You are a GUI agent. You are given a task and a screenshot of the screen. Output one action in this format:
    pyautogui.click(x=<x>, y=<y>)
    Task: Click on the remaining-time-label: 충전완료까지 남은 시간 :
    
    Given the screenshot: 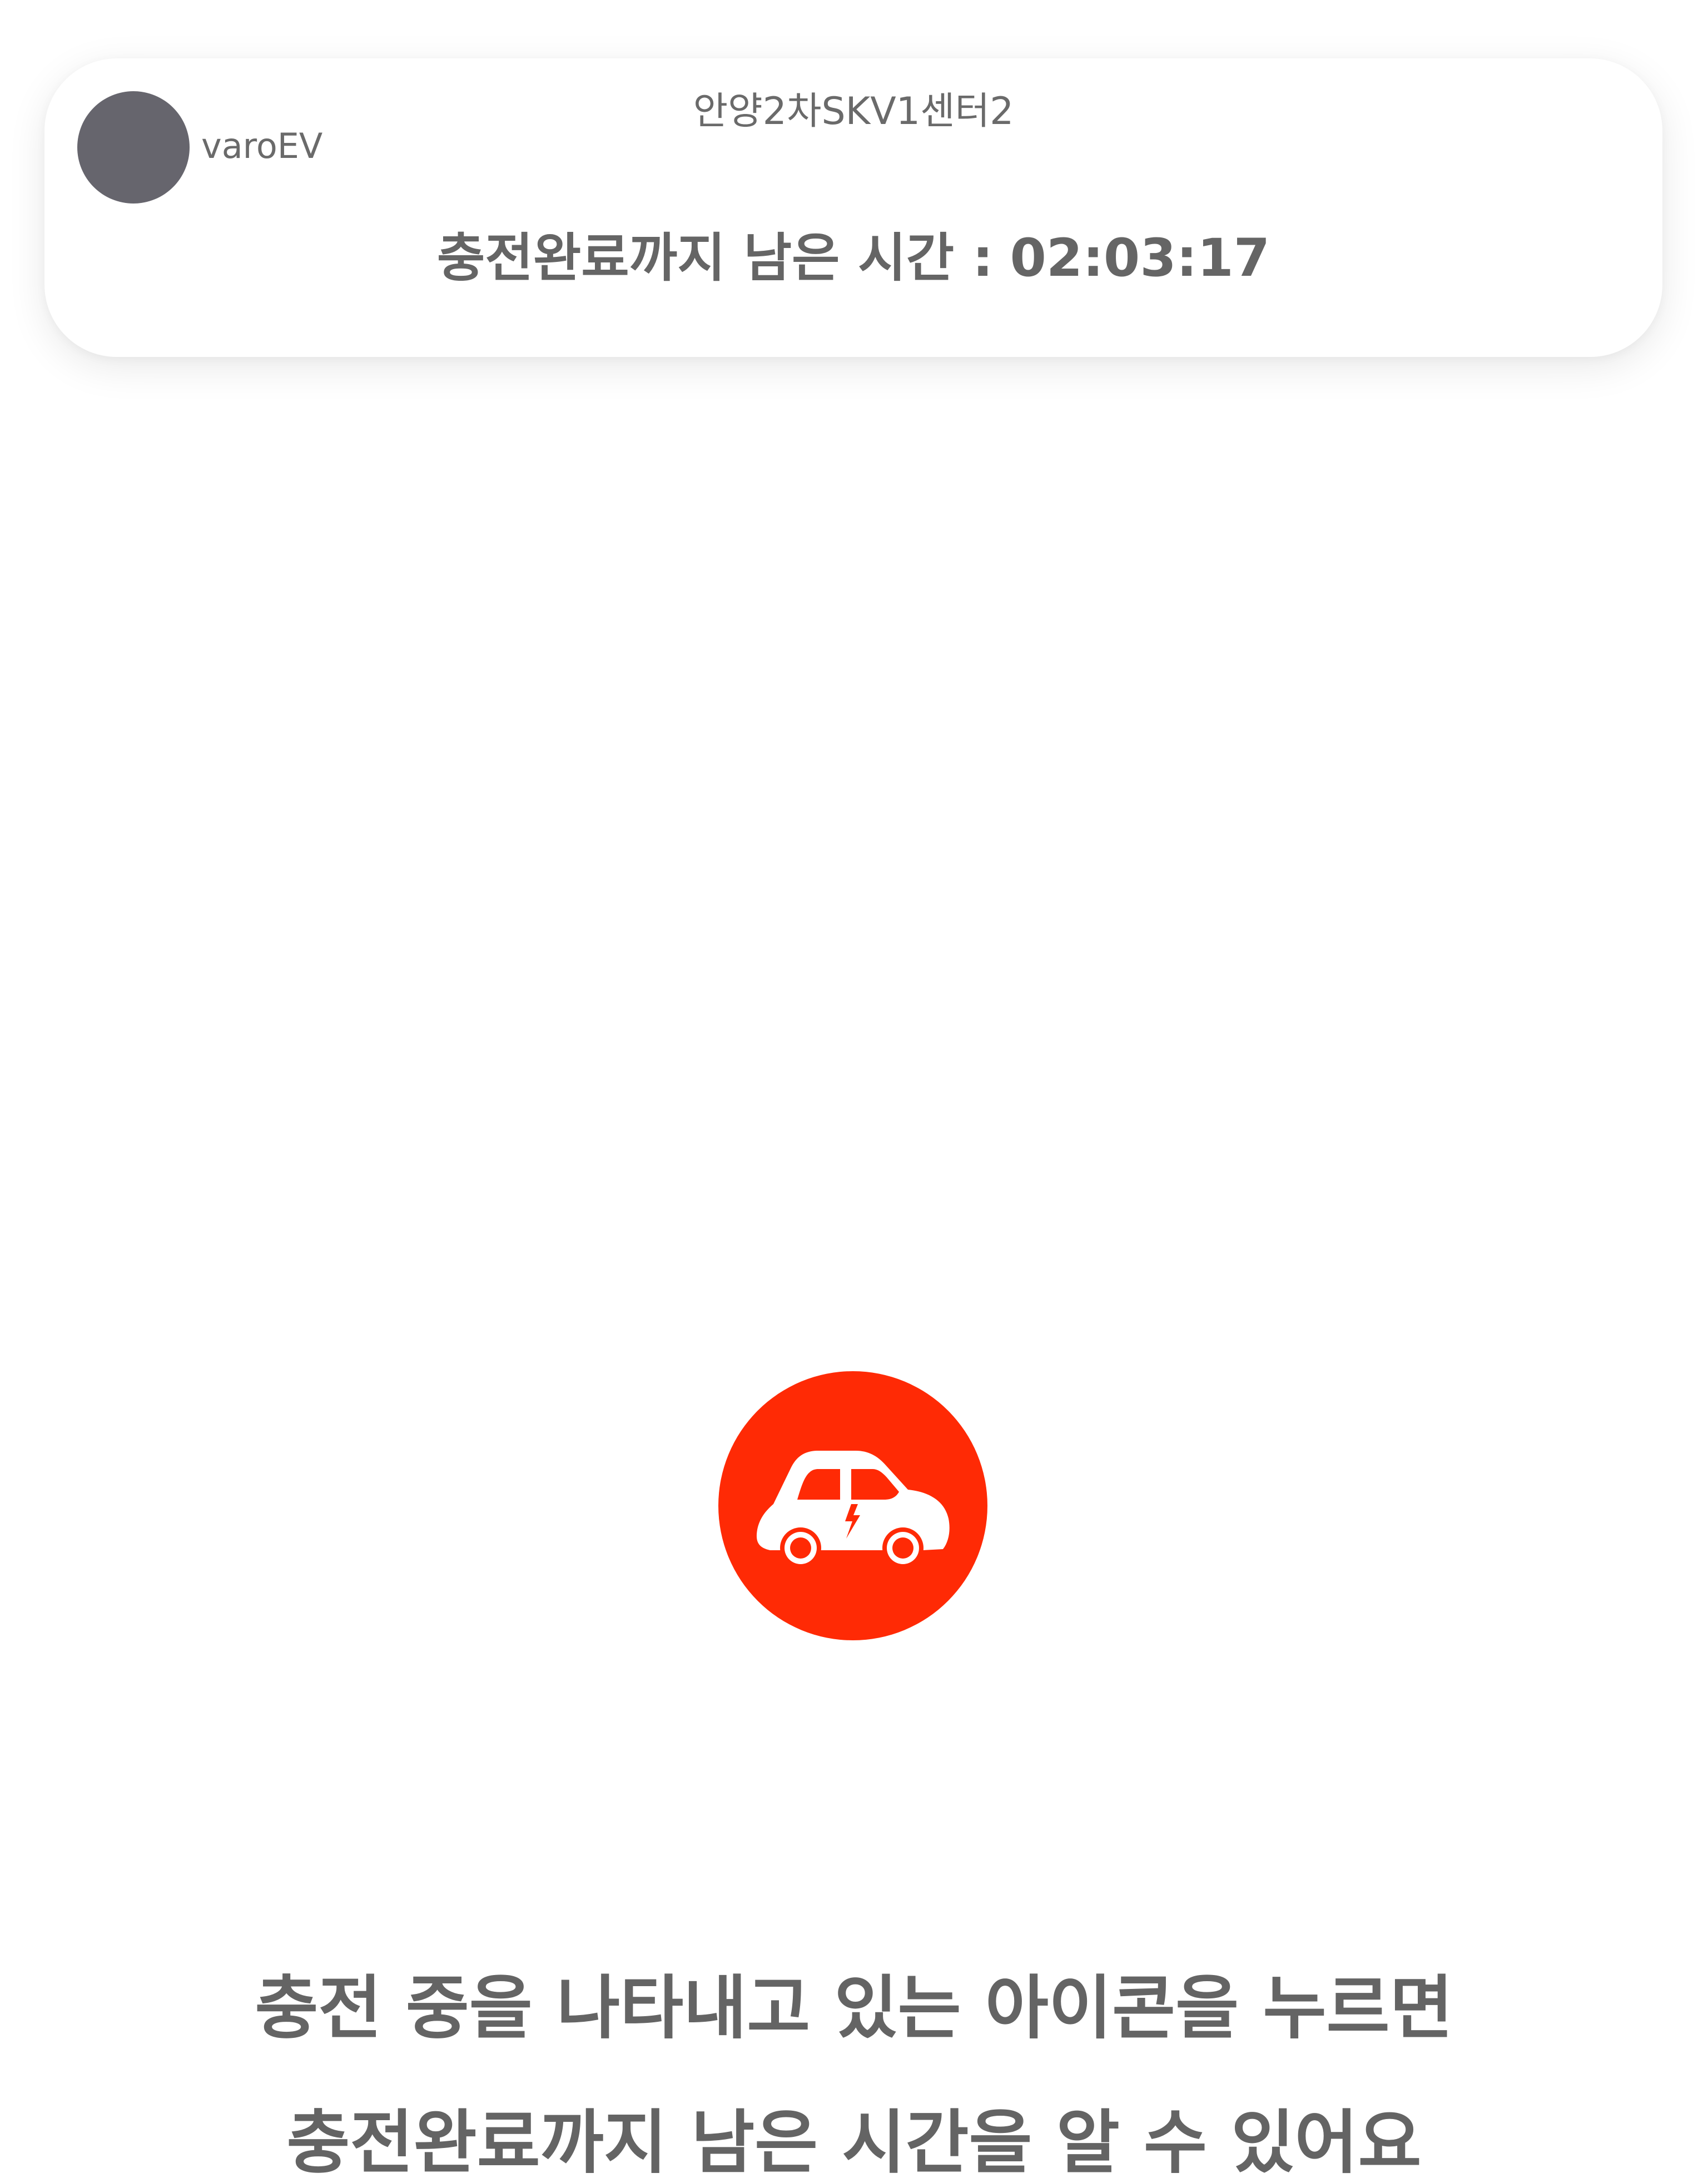 What is the action you would take?
    pyautogui.click(x=715, y=258)
    